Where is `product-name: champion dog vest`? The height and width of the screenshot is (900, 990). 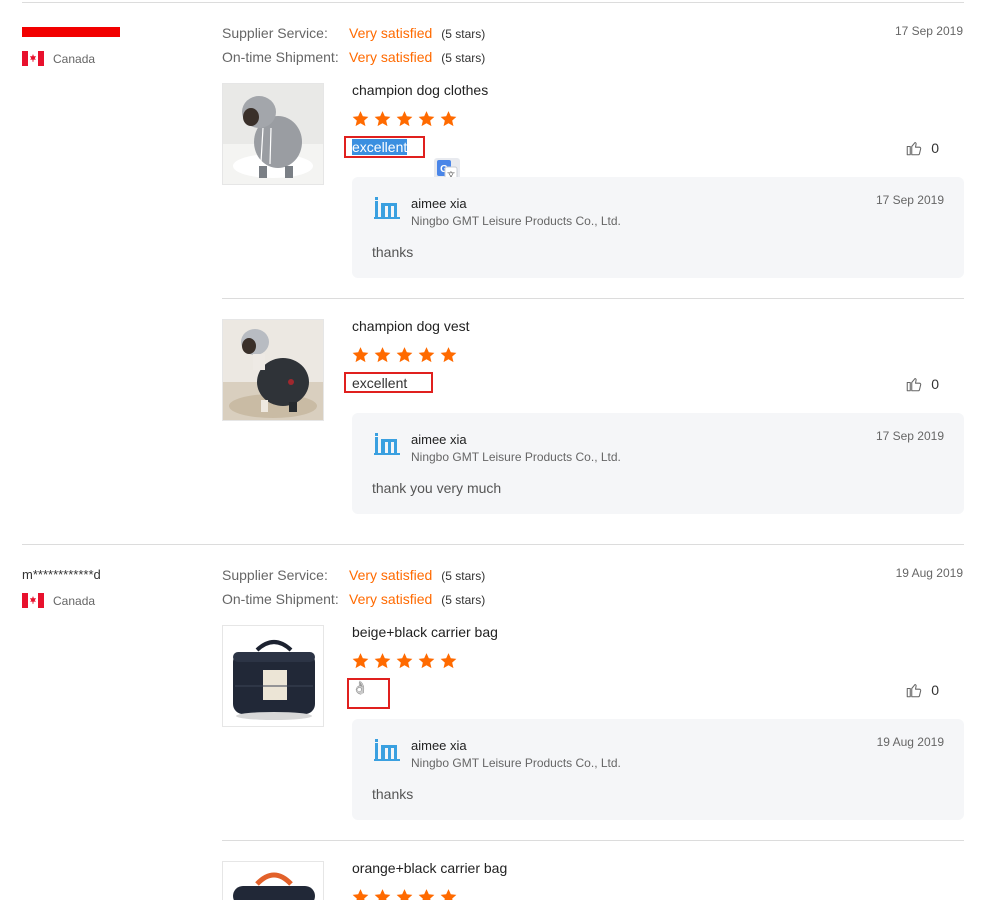
product-name: champion dog vest is located at coordinates (411, 326).